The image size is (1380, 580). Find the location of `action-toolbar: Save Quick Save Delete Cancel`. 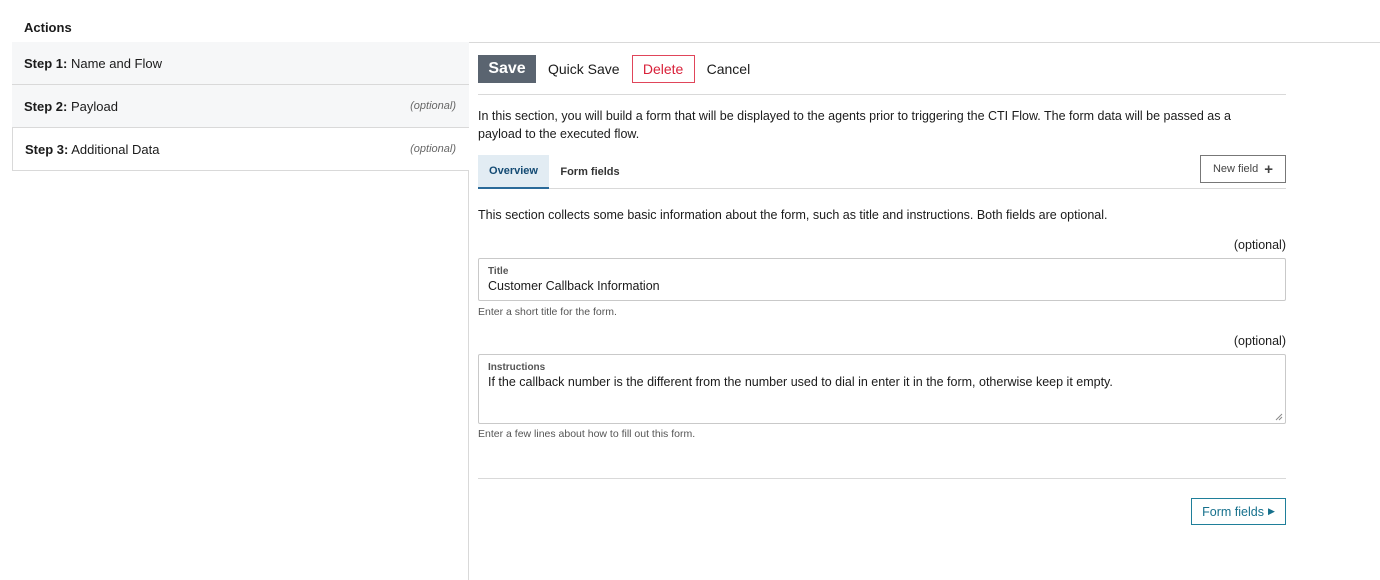

action-toolbar: Save Quick Save Delete Cancel is located at coordinates (614, 69).